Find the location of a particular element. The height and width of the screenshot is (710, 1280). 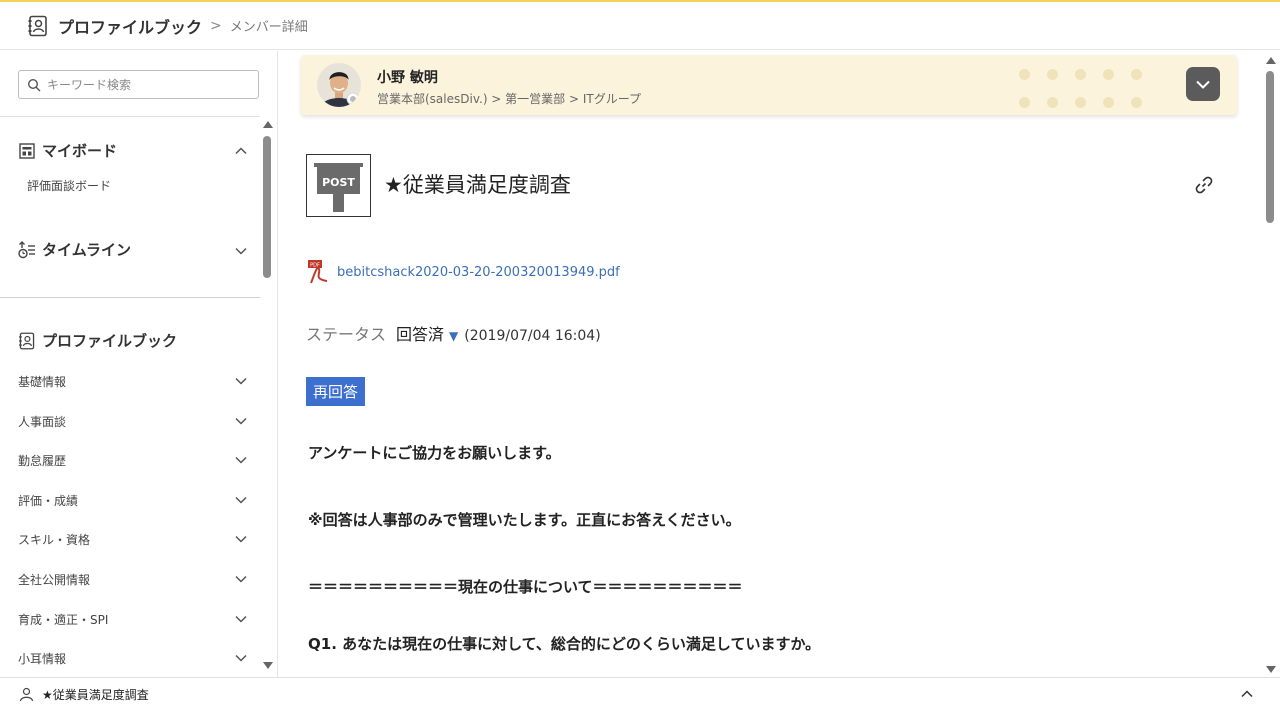

status-dropdown-caret: ▼ is located at coordinates (453, 336).